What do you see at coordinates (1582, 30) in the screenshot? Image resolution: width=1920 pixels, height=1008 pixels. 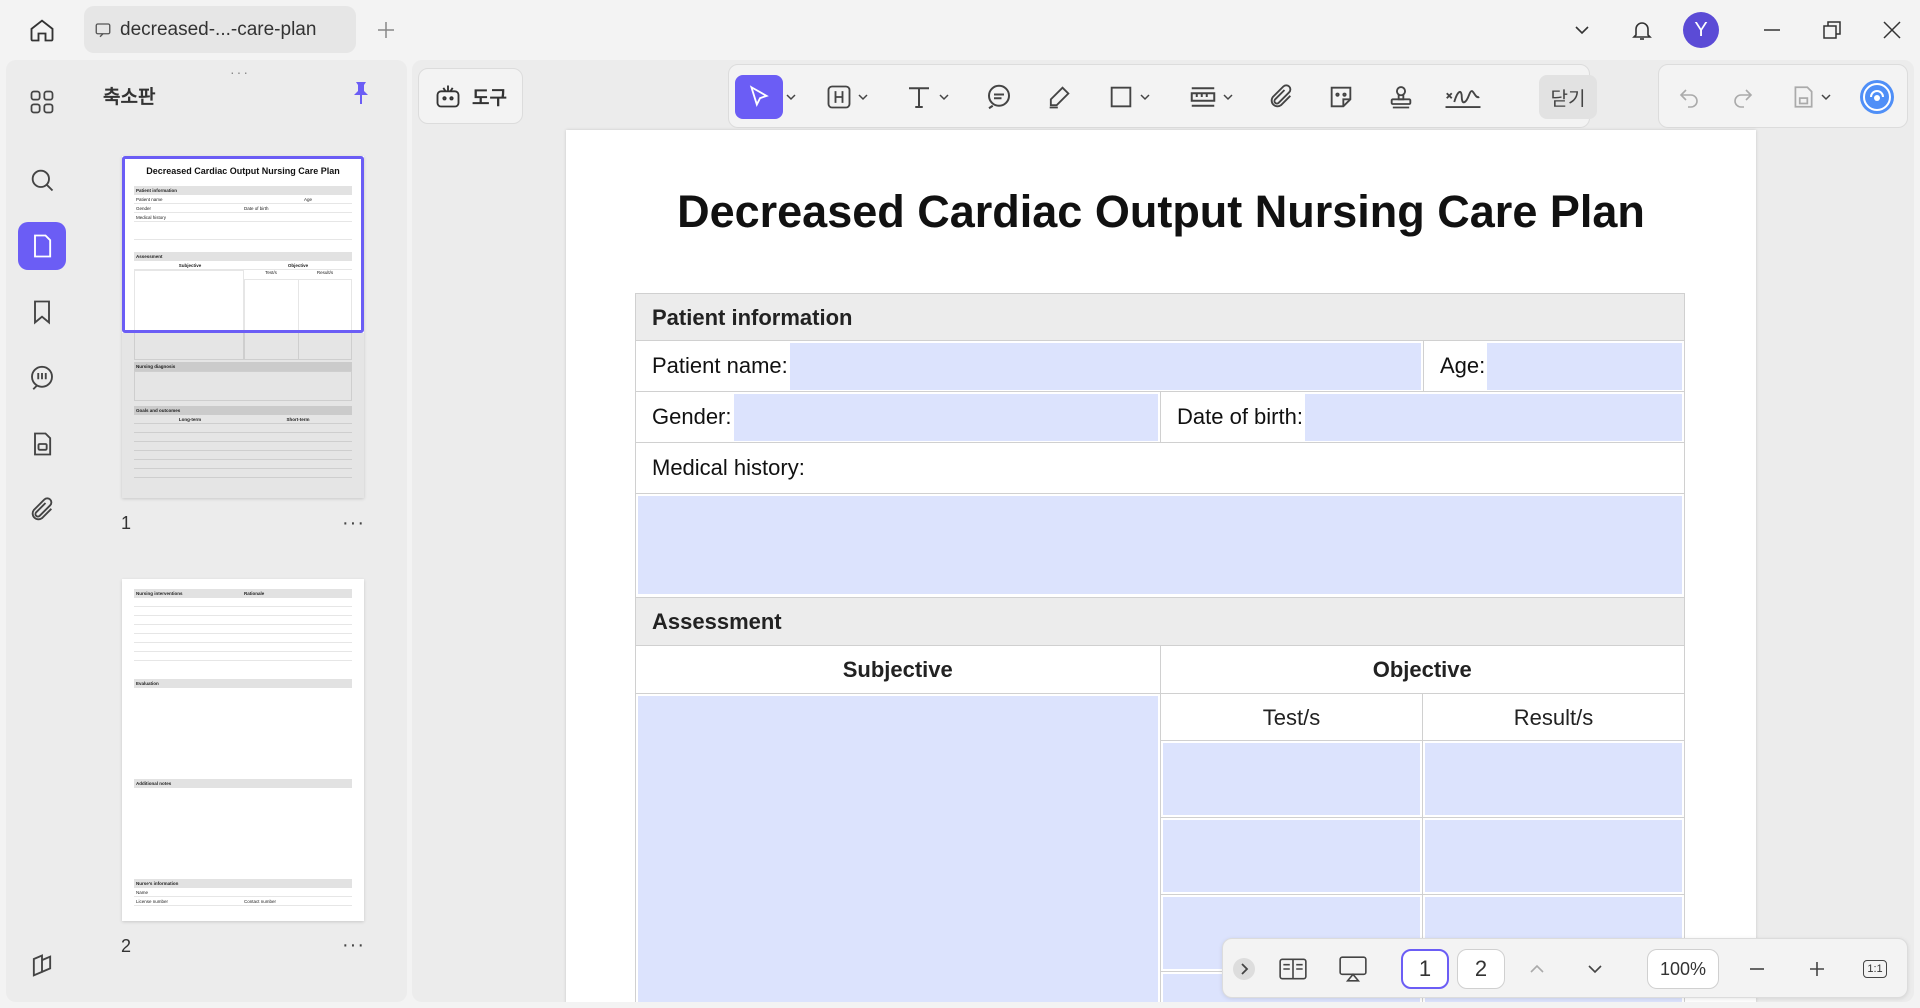 I see `tabs-dropdown-icon` at bounding box center [1582, 30].